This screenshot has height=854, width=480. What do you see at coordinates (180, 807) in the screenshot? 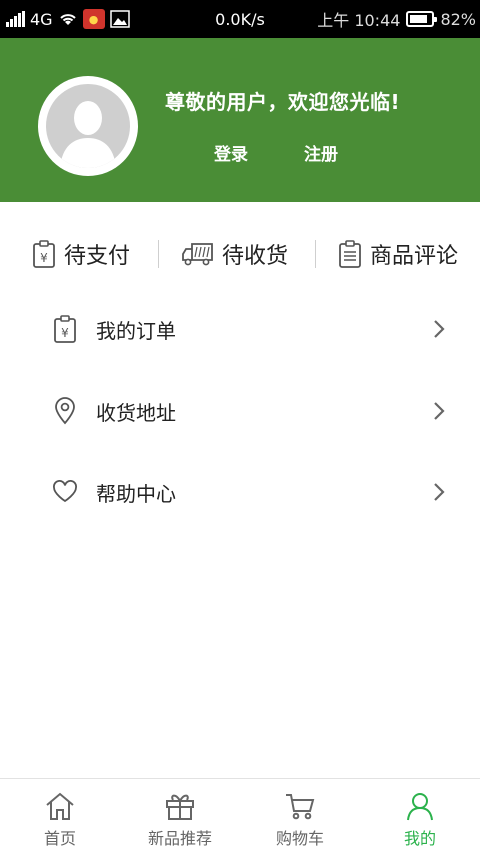
I see `gift-icon` at bounding box center [180, 807].